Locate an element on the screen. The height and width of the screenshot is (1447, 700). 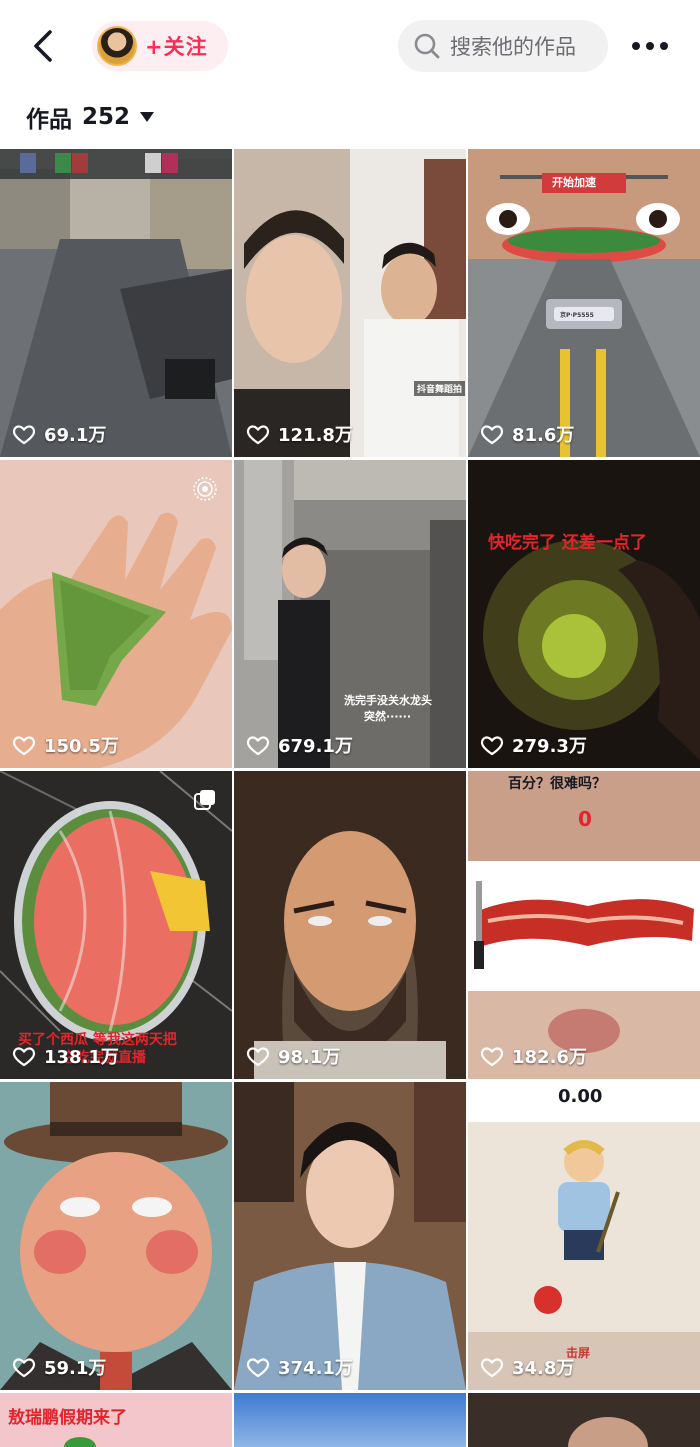
video-tile: 98.1万 is located at coordinates (350, 925).